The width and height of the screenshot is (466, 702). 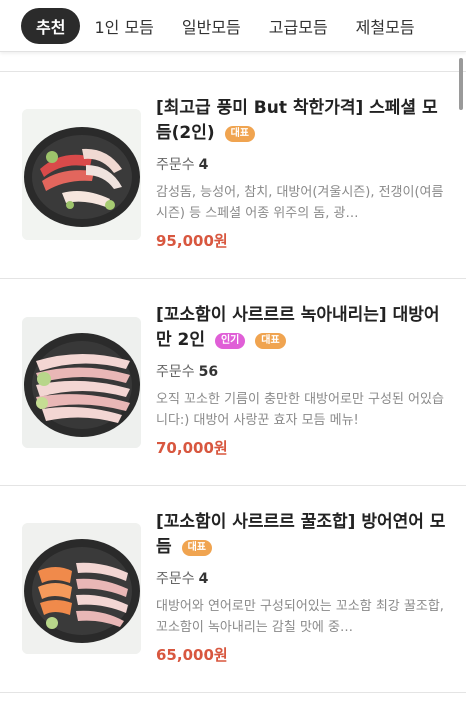 I want to click on menu-price: 65,000원, so click(x=192, y=655).